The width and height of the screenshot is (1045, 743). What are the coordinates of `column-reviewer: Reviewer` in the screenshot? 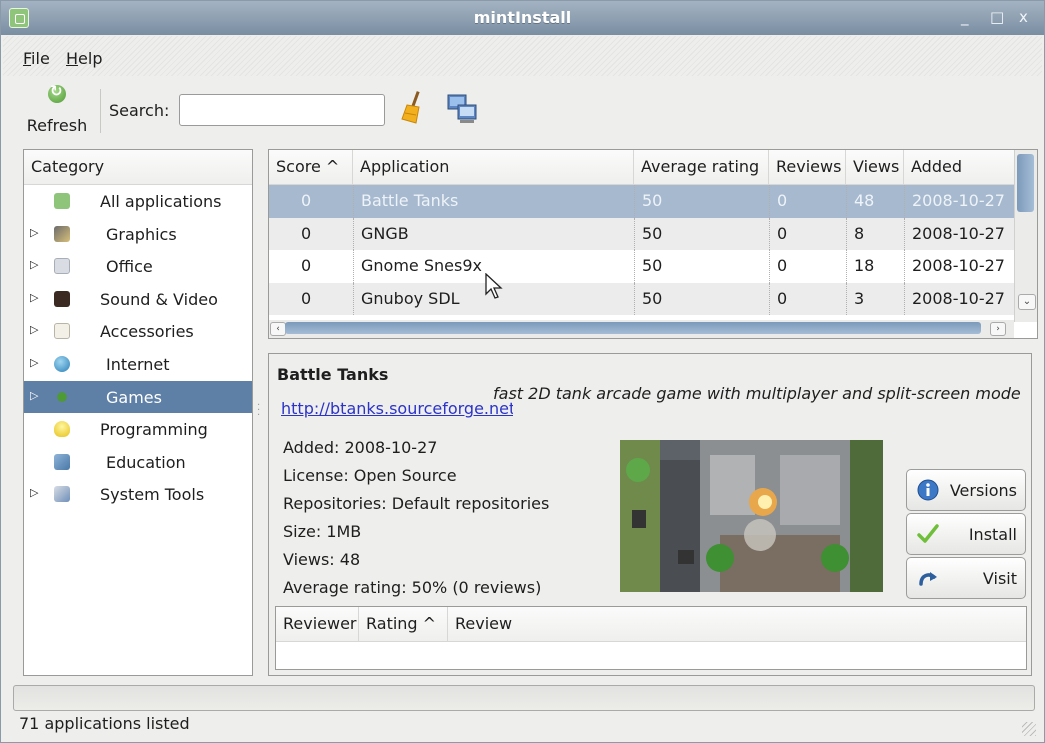 It's located at (317, 624).